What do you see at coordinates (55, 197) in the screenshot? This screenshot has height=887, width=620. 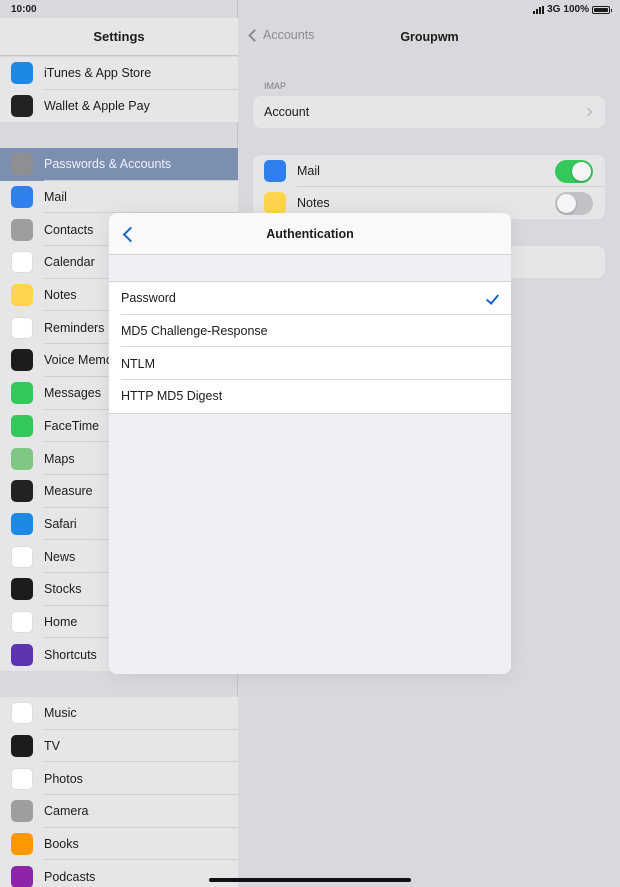 I see `sidebar-item-label: Mail` at bounding box center [55, 197].